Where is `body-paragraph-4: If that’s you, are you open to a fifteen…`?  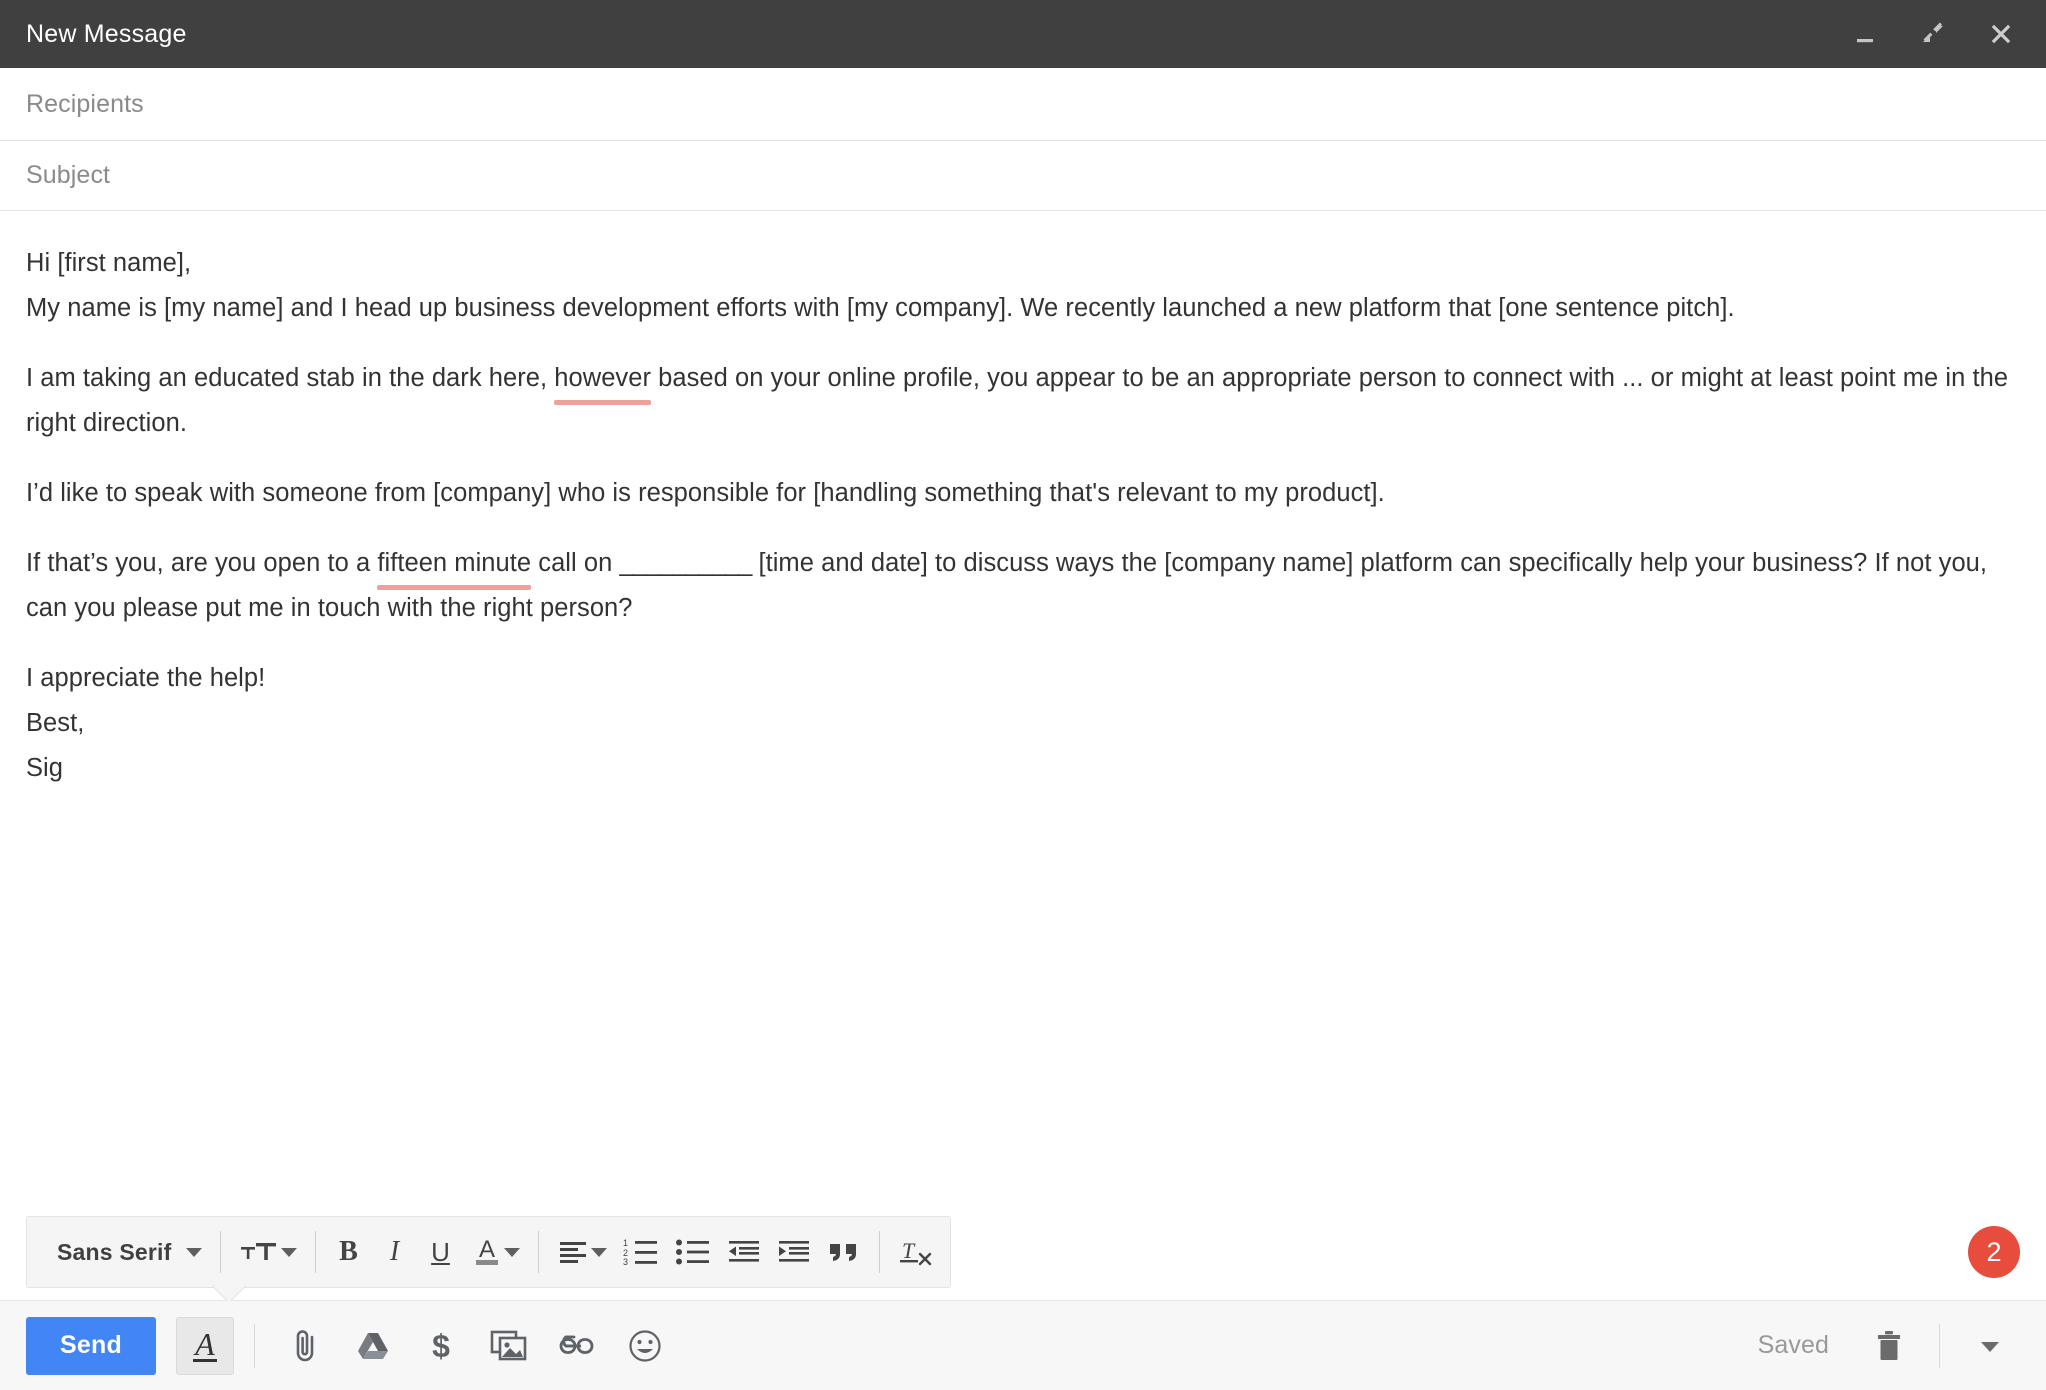
body-paragraph-4: If that’s you, are you open to a fifteen… is located at coordinates (1023, 586).